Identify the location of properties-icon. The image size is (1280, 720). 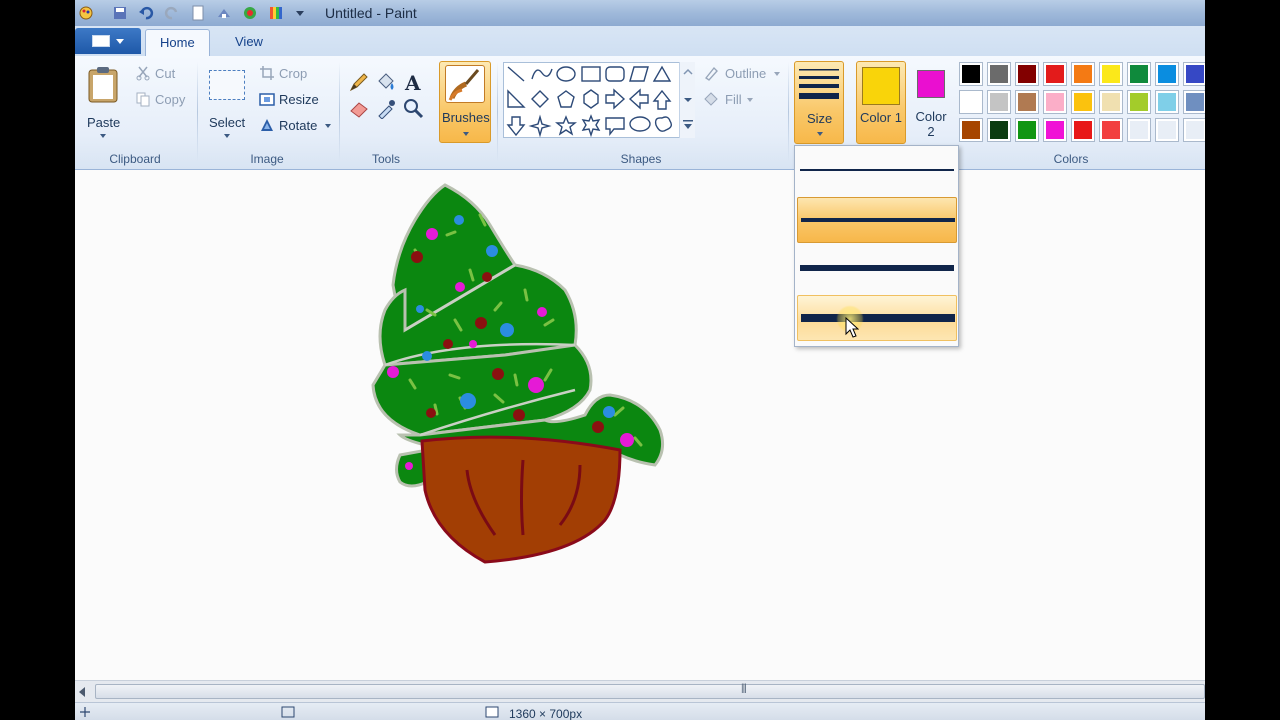
(224, 13).